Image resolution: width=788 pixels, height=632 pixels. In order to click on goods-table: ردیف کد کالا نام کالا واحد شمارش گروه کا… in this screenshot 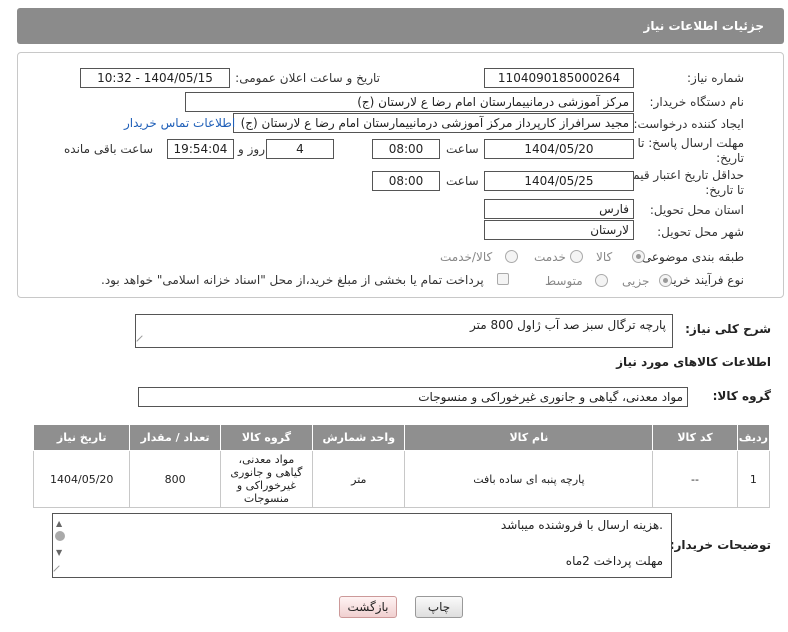, I will do `click(401, 466)`.